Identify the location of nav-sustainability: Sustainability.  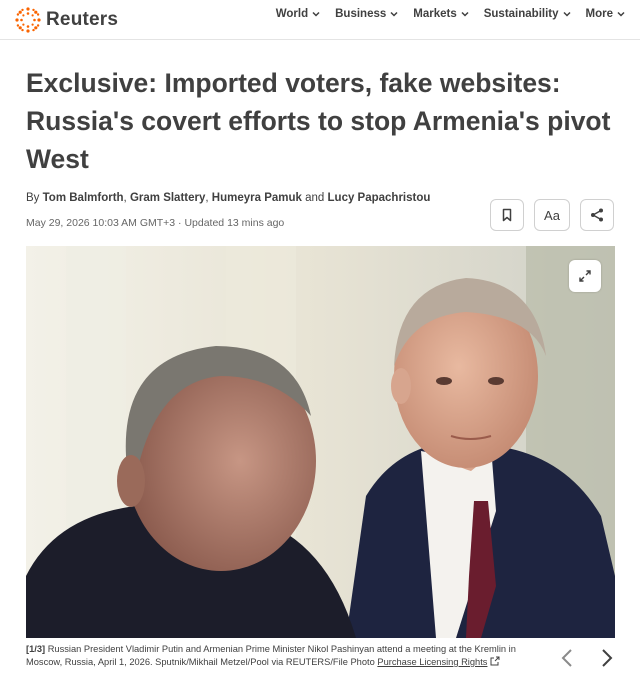
(528, 14).